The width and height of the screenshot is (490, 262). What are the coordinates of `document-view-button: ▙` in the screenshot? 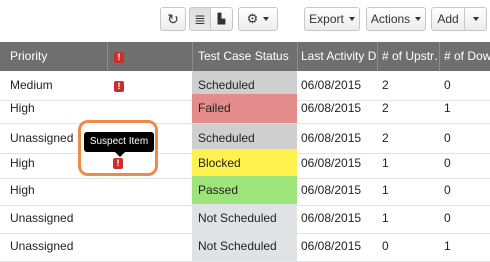 It's located at (222, 19).